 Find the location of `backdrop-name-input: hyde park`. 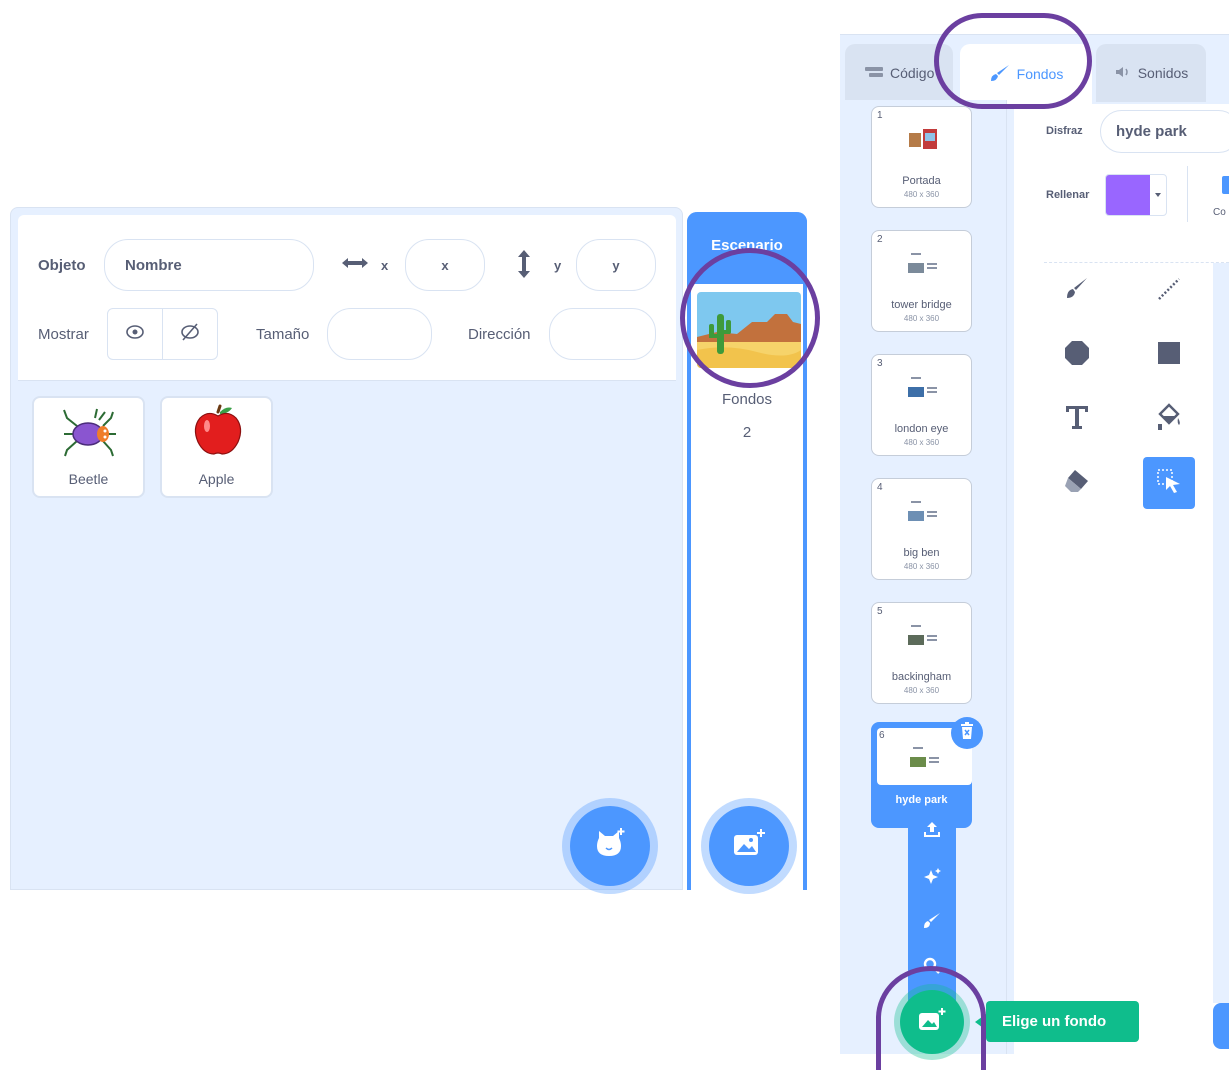

backdrop-name-input: hyde park is located at coordinates (1164, 131).